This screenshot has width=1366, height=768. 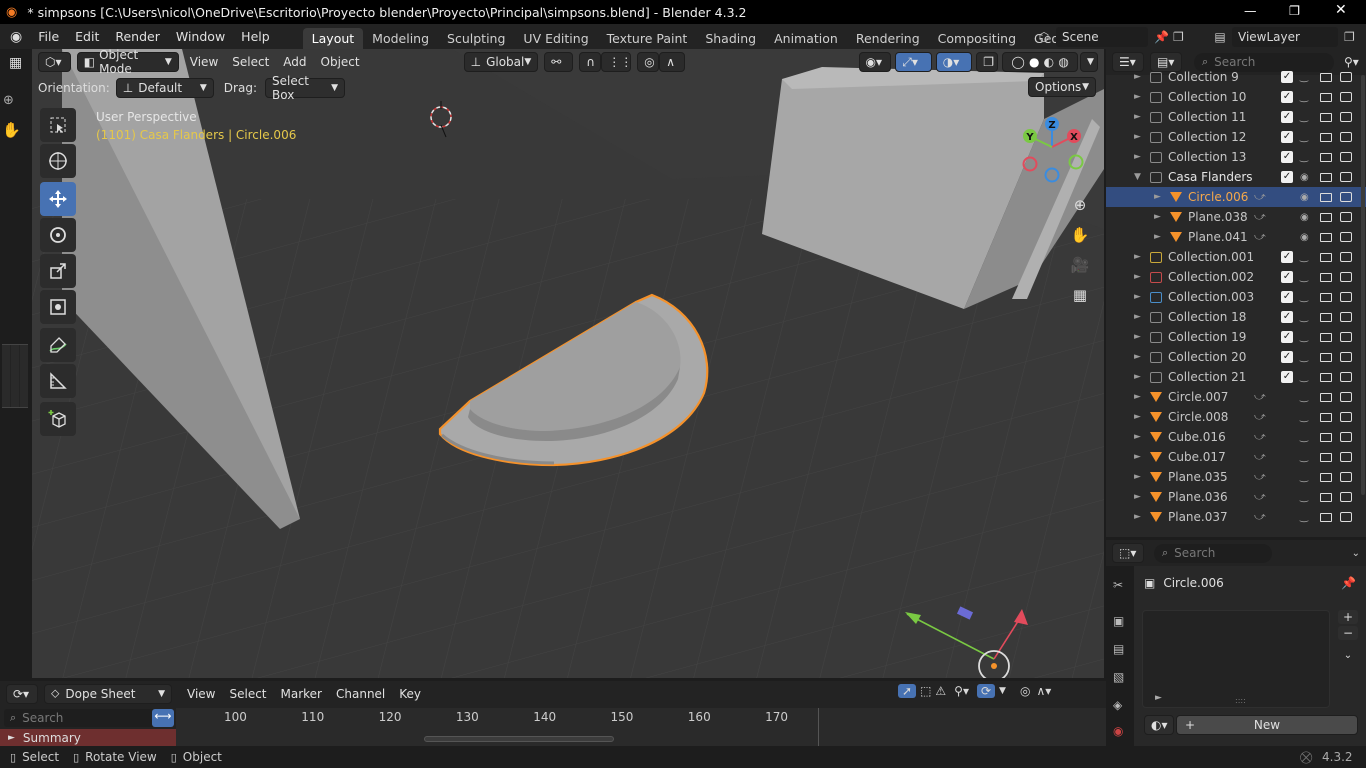 What do you see at coordinates (360, 694) in the screenshot?
I see `timeline-menu-channel: Channel` at bounding box center [360, 694].